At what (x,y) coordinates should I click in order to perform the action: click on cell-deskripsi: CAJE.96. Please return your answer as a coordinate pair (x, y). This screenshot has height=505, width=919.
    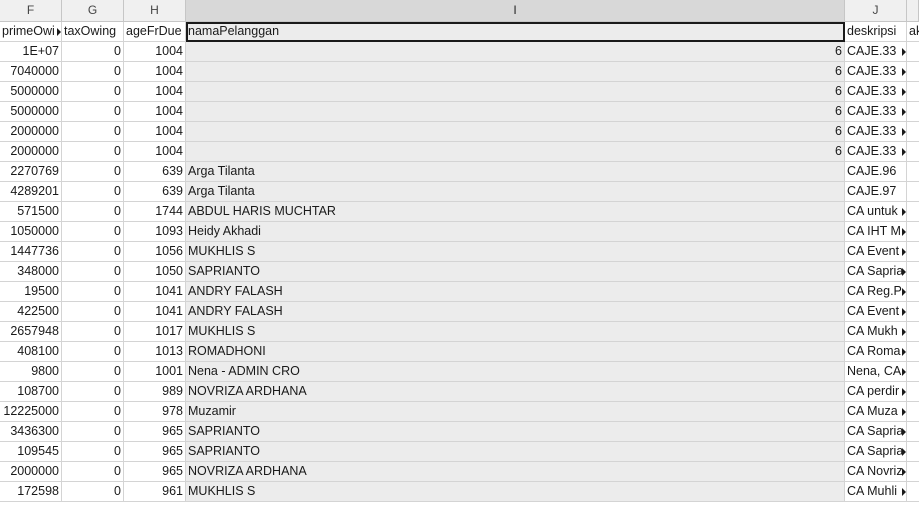
    Looking at the image, I should click on (876, 172).